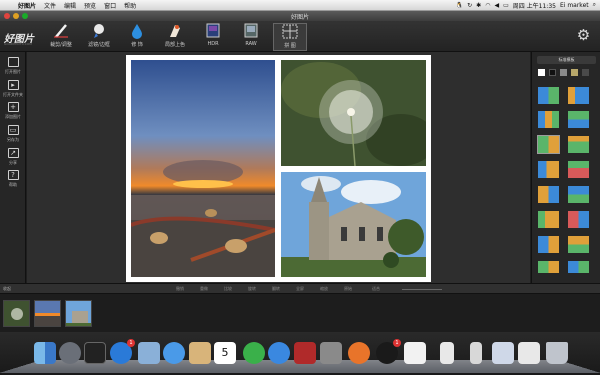 The height and width of the screenshot is (375, 600). Describe the element at coordinates (422, 289) in the screenshot. I see `zoom-slider` at that location.